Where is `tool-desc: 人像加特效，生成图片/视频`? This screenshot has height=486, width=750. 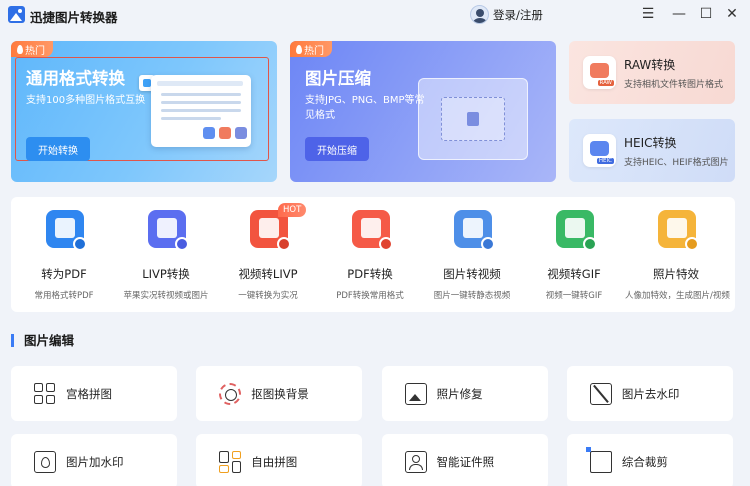
tool-desc: 人像加特效，生成图片/视频 is located at coordinates (677, 296).